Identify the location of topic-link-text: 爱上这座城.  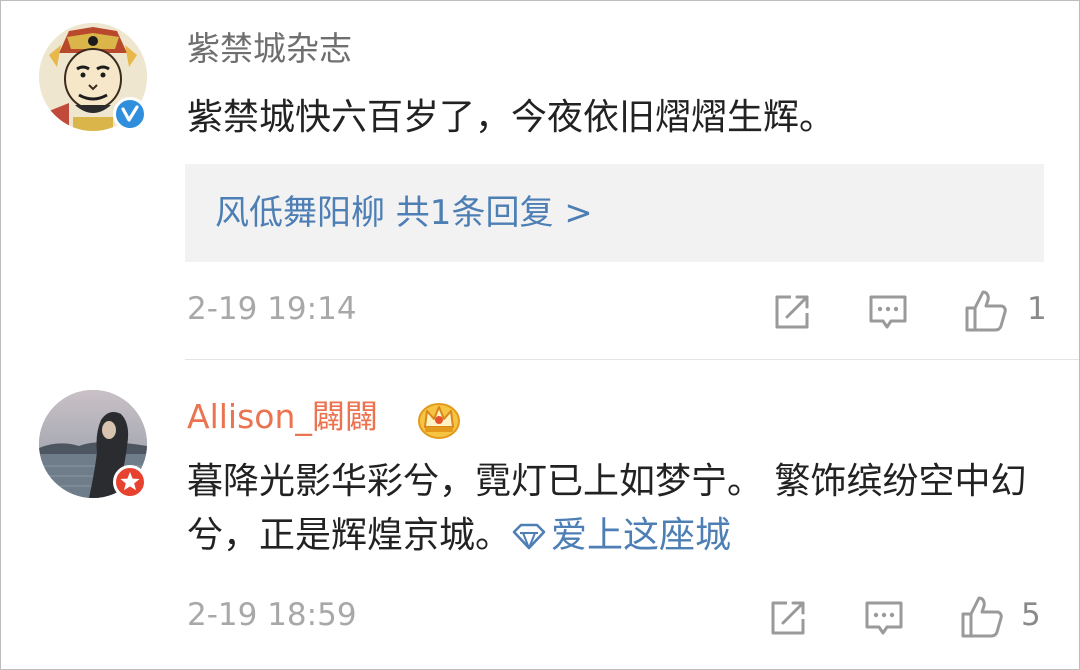
(641, 535).